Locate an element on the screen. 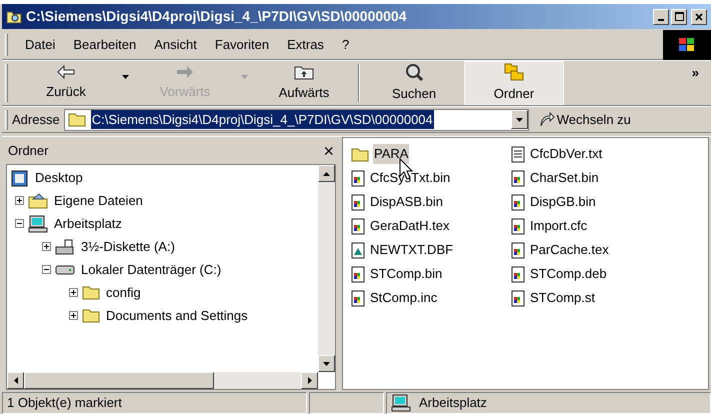 Image resolution: width=711 pixels, height=414 pixels. toolbar-button: Suchen is located at coordinates (414, 83).